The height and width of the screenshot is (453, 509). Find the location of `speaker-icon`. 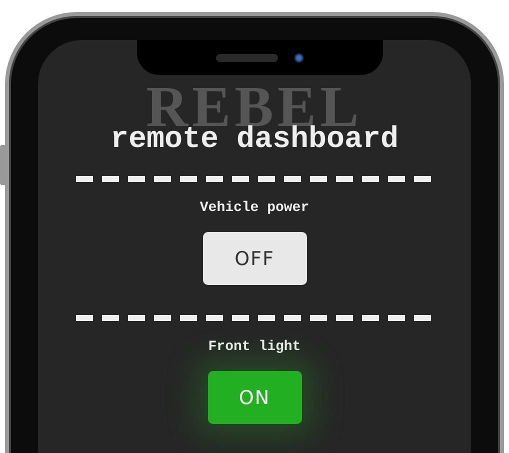

speaker-icon is located at coordinates (247, 58).